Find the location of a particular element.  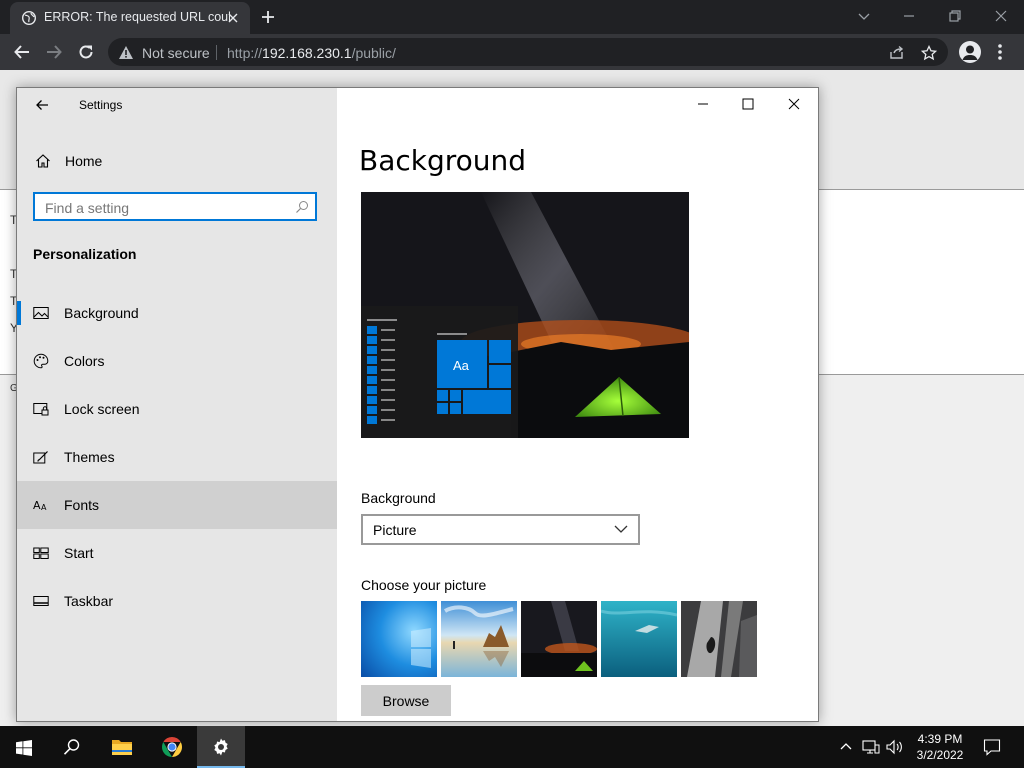

section-title: Personalization is located at coordinates (85, 254).